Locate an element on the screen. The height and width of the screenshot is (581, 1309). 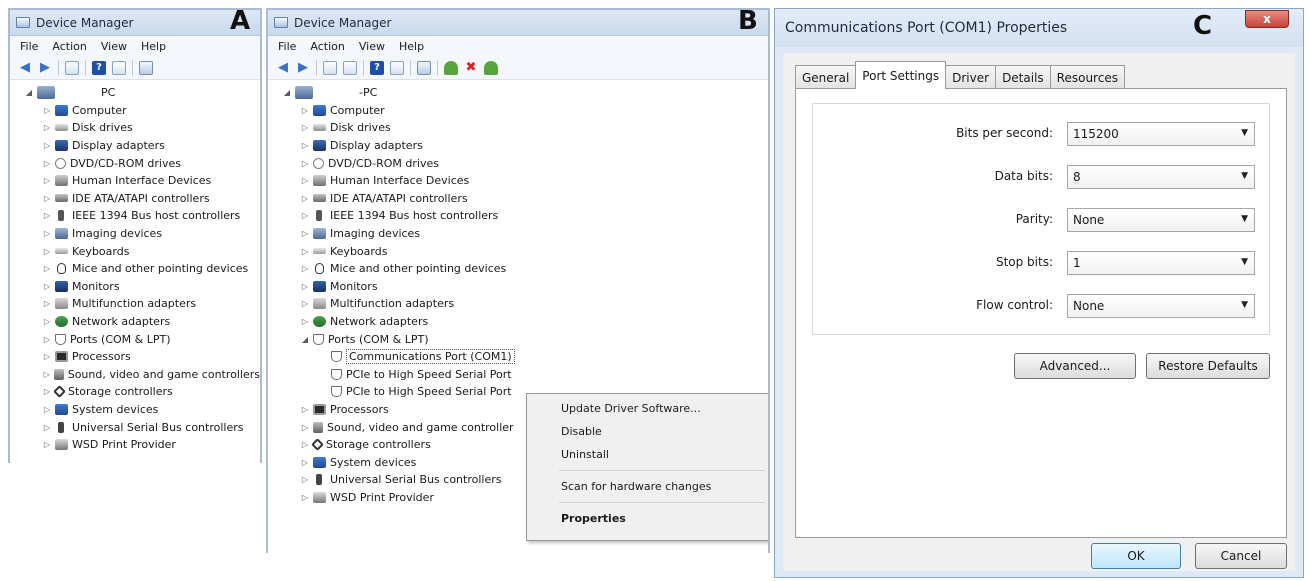
tree-category-item: ▷ WSD Print Provider is located at coordinates (135, 445).